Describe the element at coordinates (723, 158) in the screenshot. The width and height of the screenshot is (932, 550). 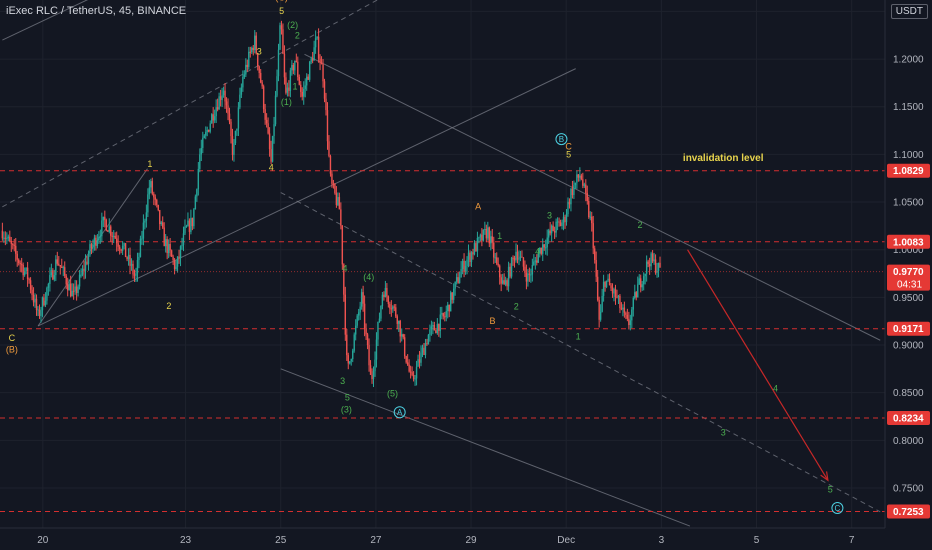
I see `wave-label: invalidation level` at that location.